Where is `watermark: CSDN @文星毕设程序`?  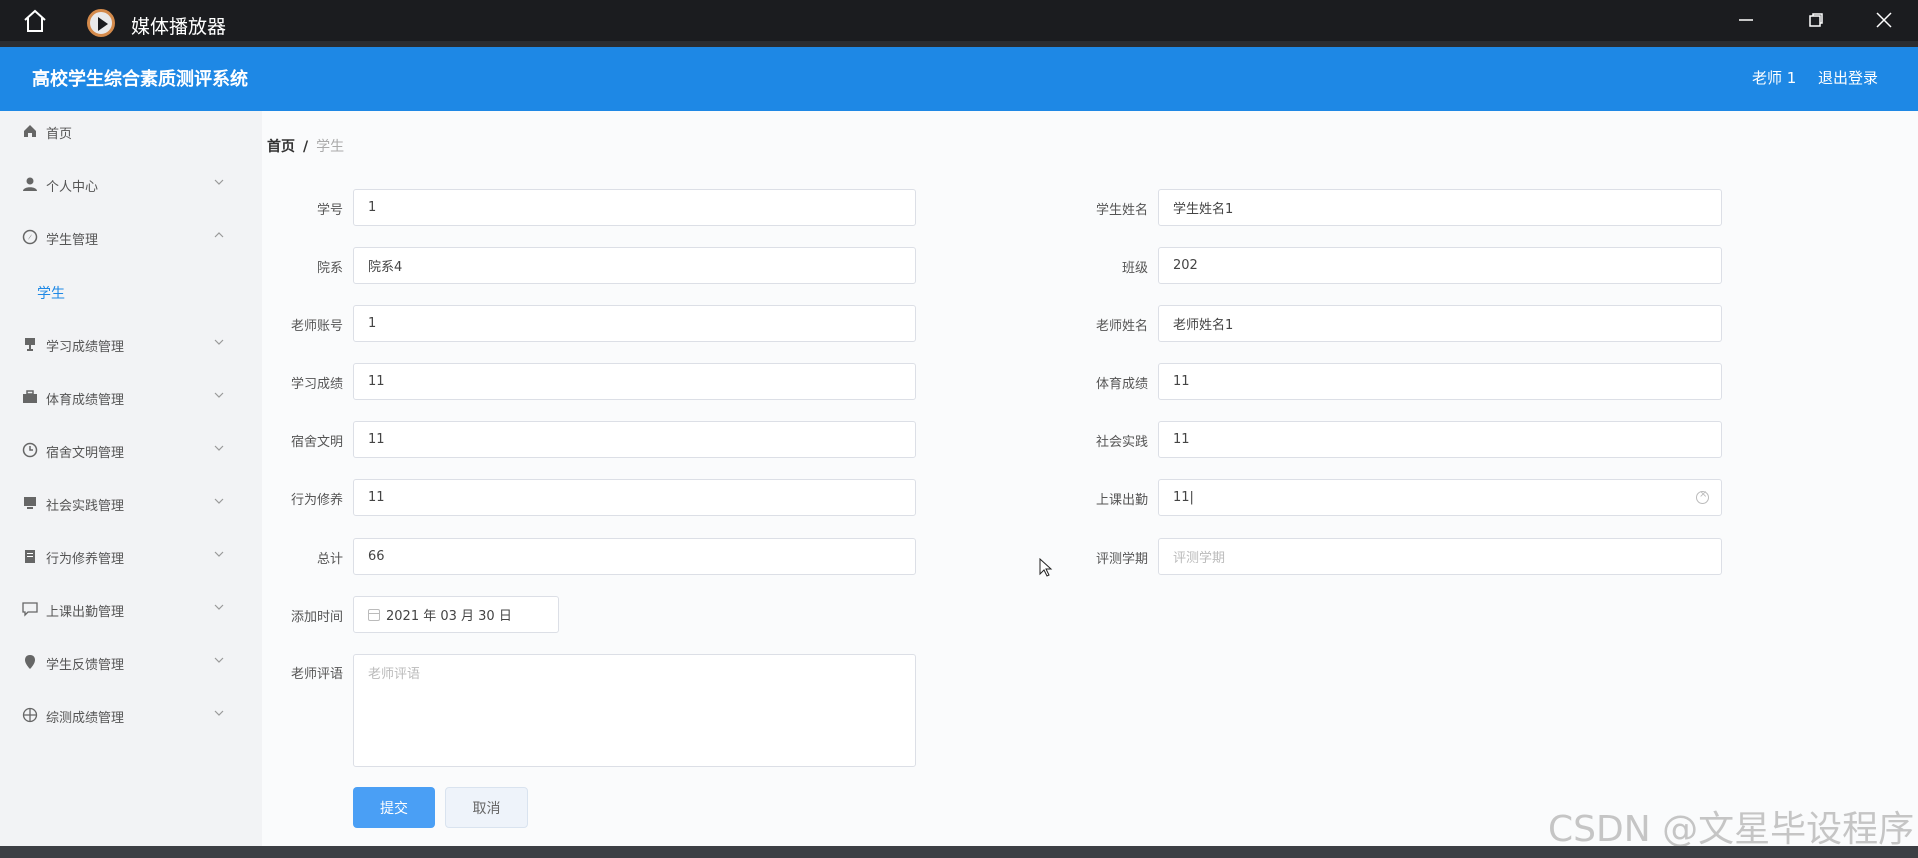 watermark: CSDN @文星毕设程序 is located at coordinates (1731, 829).